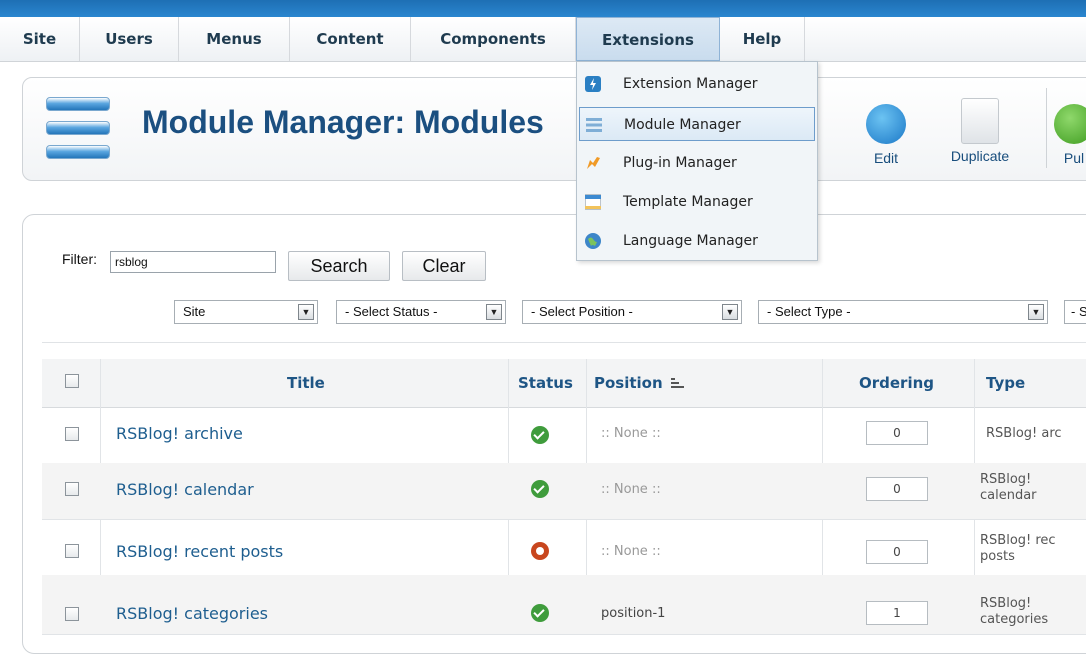 The width and height of the screenshot is (1086, 654). I want to click on module-type: RSBlog! arc, so click(1024, 433).